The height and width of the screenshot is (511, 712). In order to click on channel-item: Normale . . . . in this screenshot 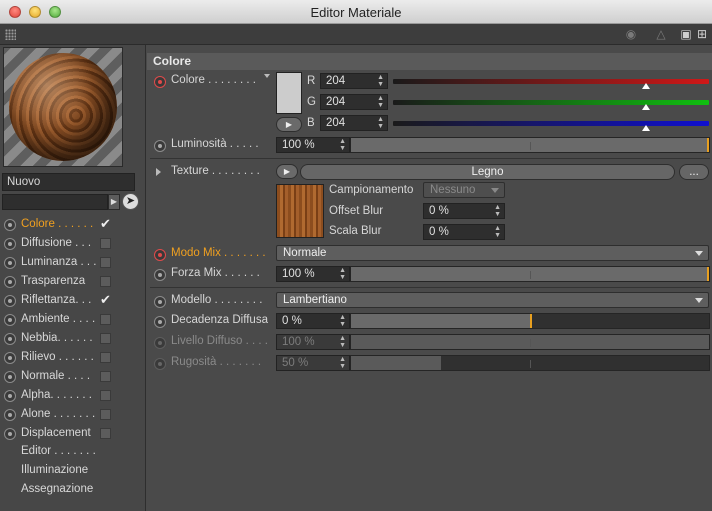, I will do `click(74, 377)`.